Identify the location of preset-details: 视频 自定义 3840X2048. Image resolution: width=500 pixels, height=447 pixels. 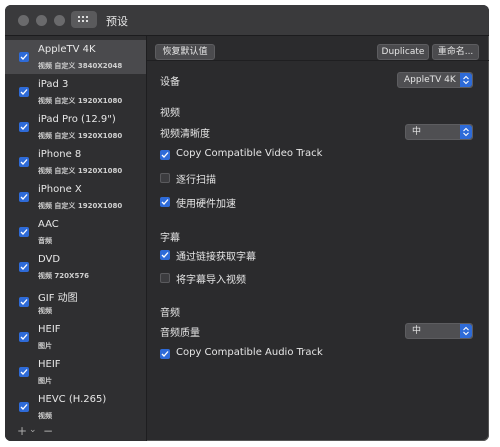
(80, 66).